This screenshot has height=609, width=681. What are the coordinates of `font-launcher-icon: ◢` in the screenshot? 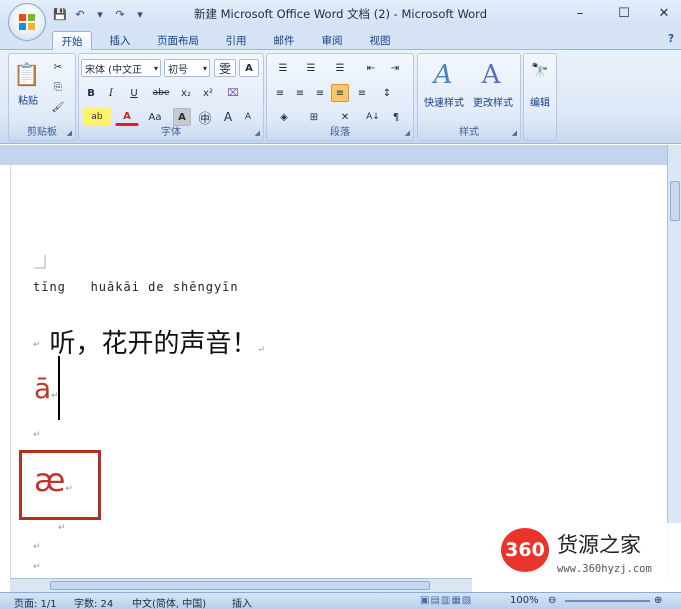 It's located at (257, 133).